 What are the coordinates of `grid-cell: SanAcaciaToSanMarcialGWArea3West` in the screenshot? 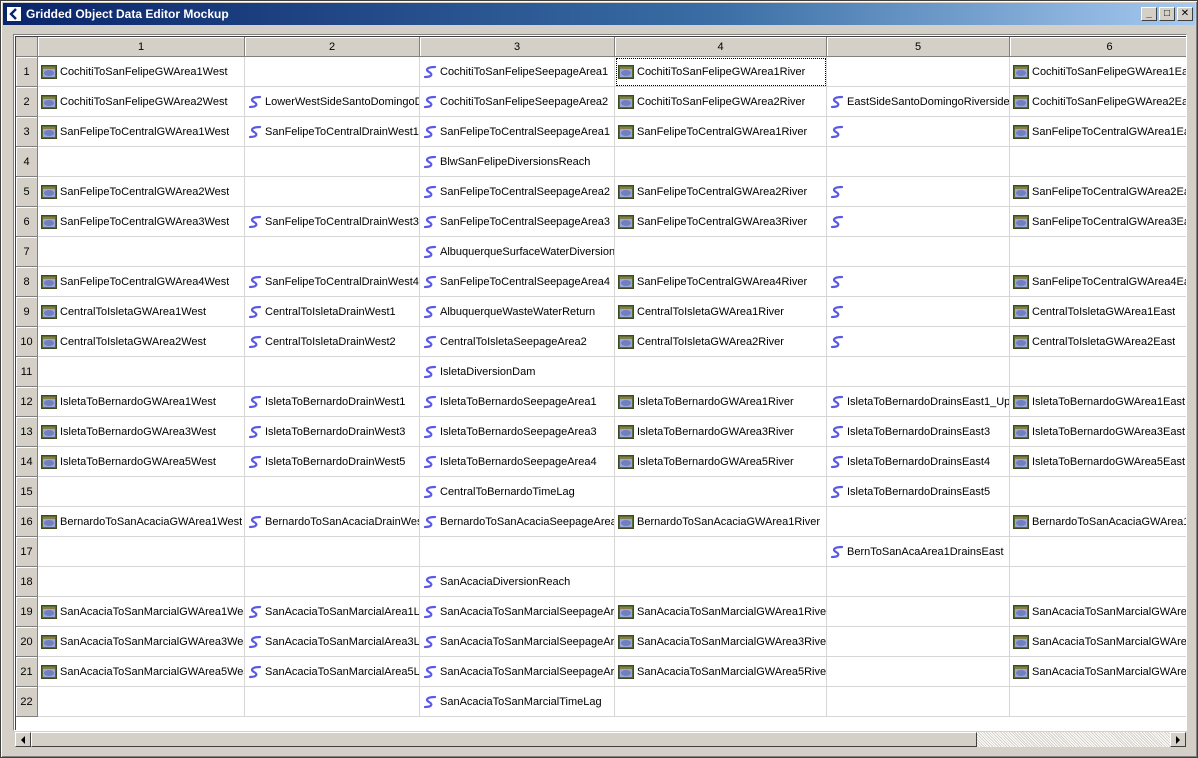 It's located at (141, 642).